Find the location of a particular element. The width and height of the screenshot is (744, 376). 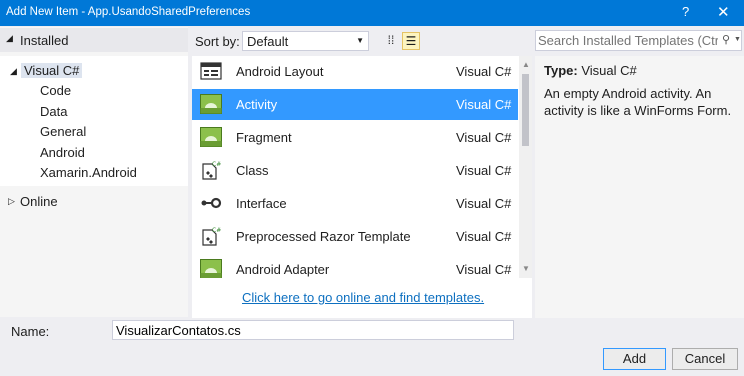

sort-bar: Sort by: Default ▼ ⁞⁞ ☰ is located at coordinates (362, 41).